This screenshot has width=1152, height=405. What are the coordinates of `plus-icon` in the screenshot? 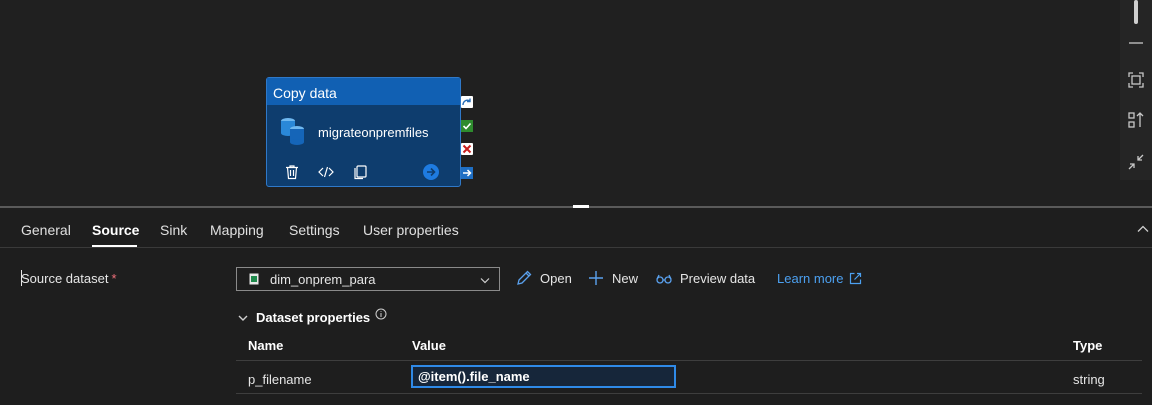 It's located at (596, 278).